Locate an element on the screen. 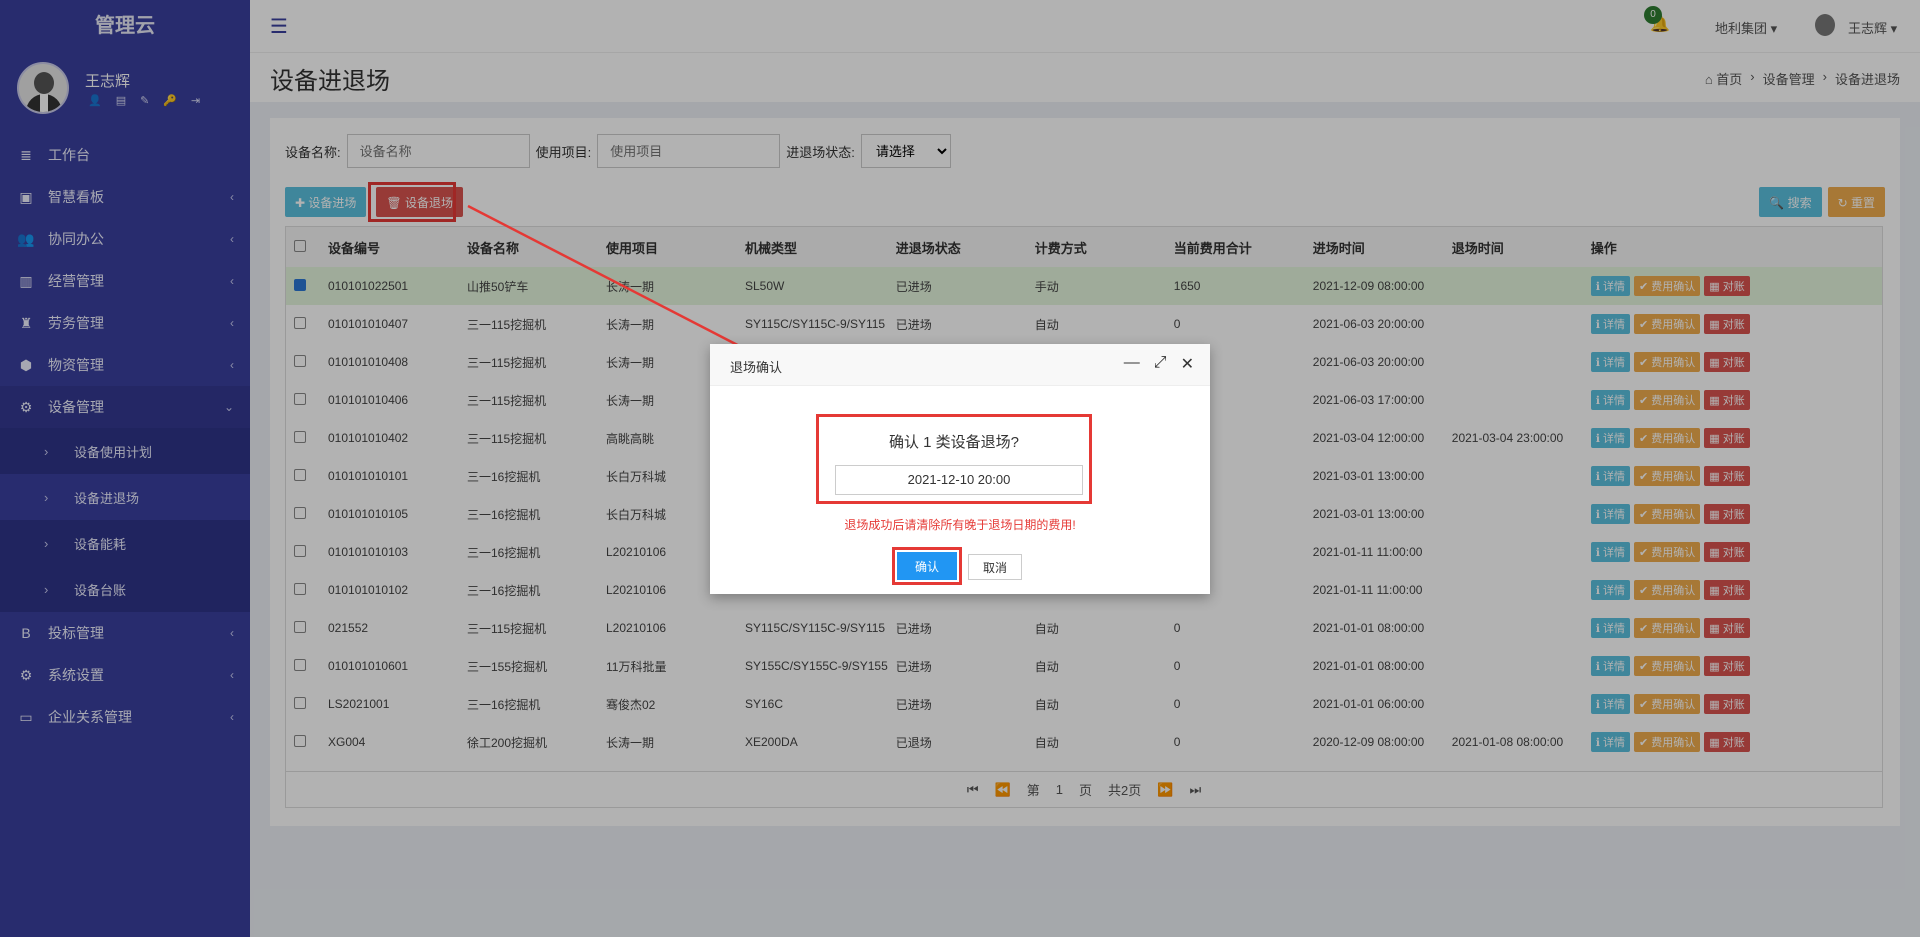  dialog-controls: — ⤢ ✕ is located at coordinates (1159, 364).